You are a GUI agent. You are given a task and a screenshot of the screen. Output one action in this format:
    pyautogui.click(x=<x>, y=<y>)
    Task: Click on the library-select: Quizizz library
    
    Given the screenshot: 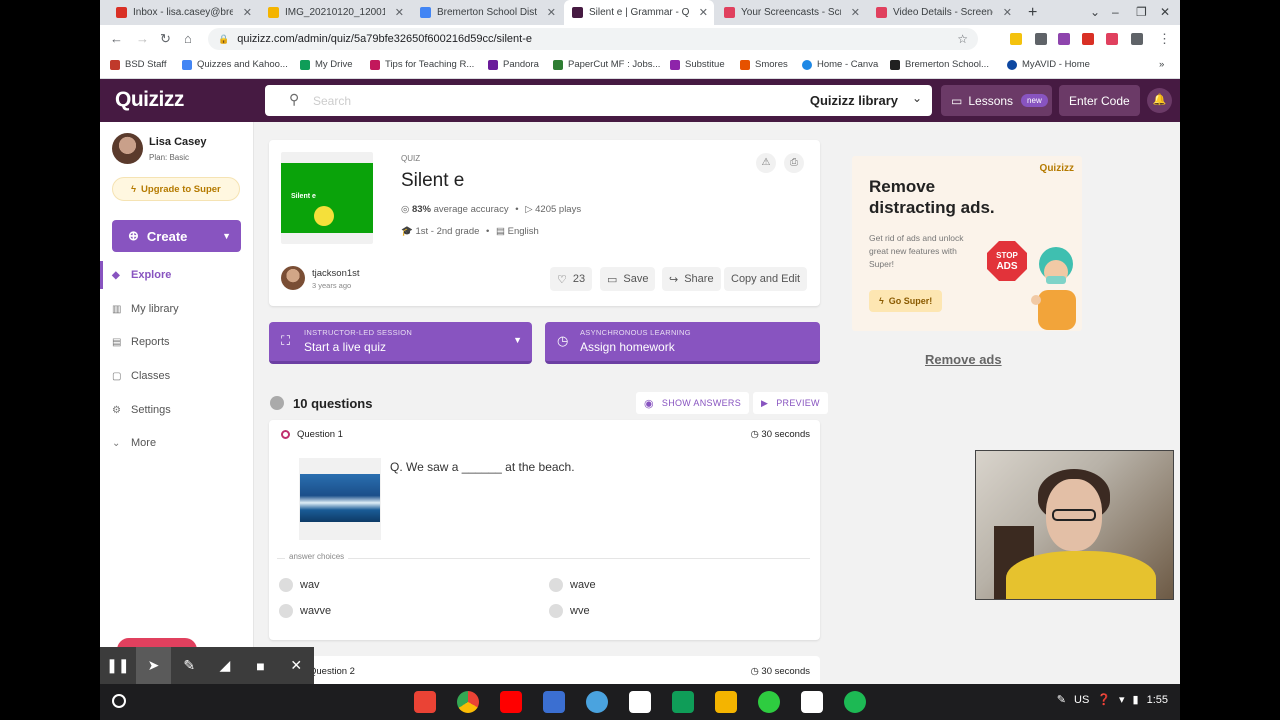 What is the action you would take?
    pyautogui.click(x=854, y=100)
    